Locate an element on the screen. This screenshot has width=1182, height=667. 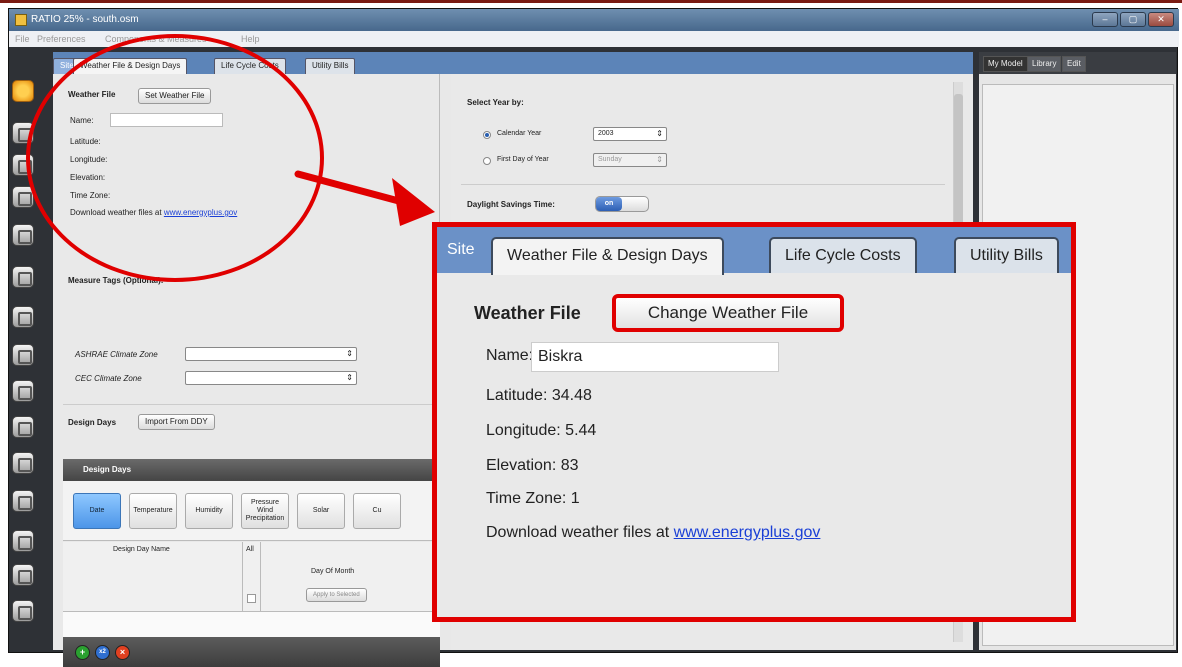
section-divider is located at coordinates (251, 404).